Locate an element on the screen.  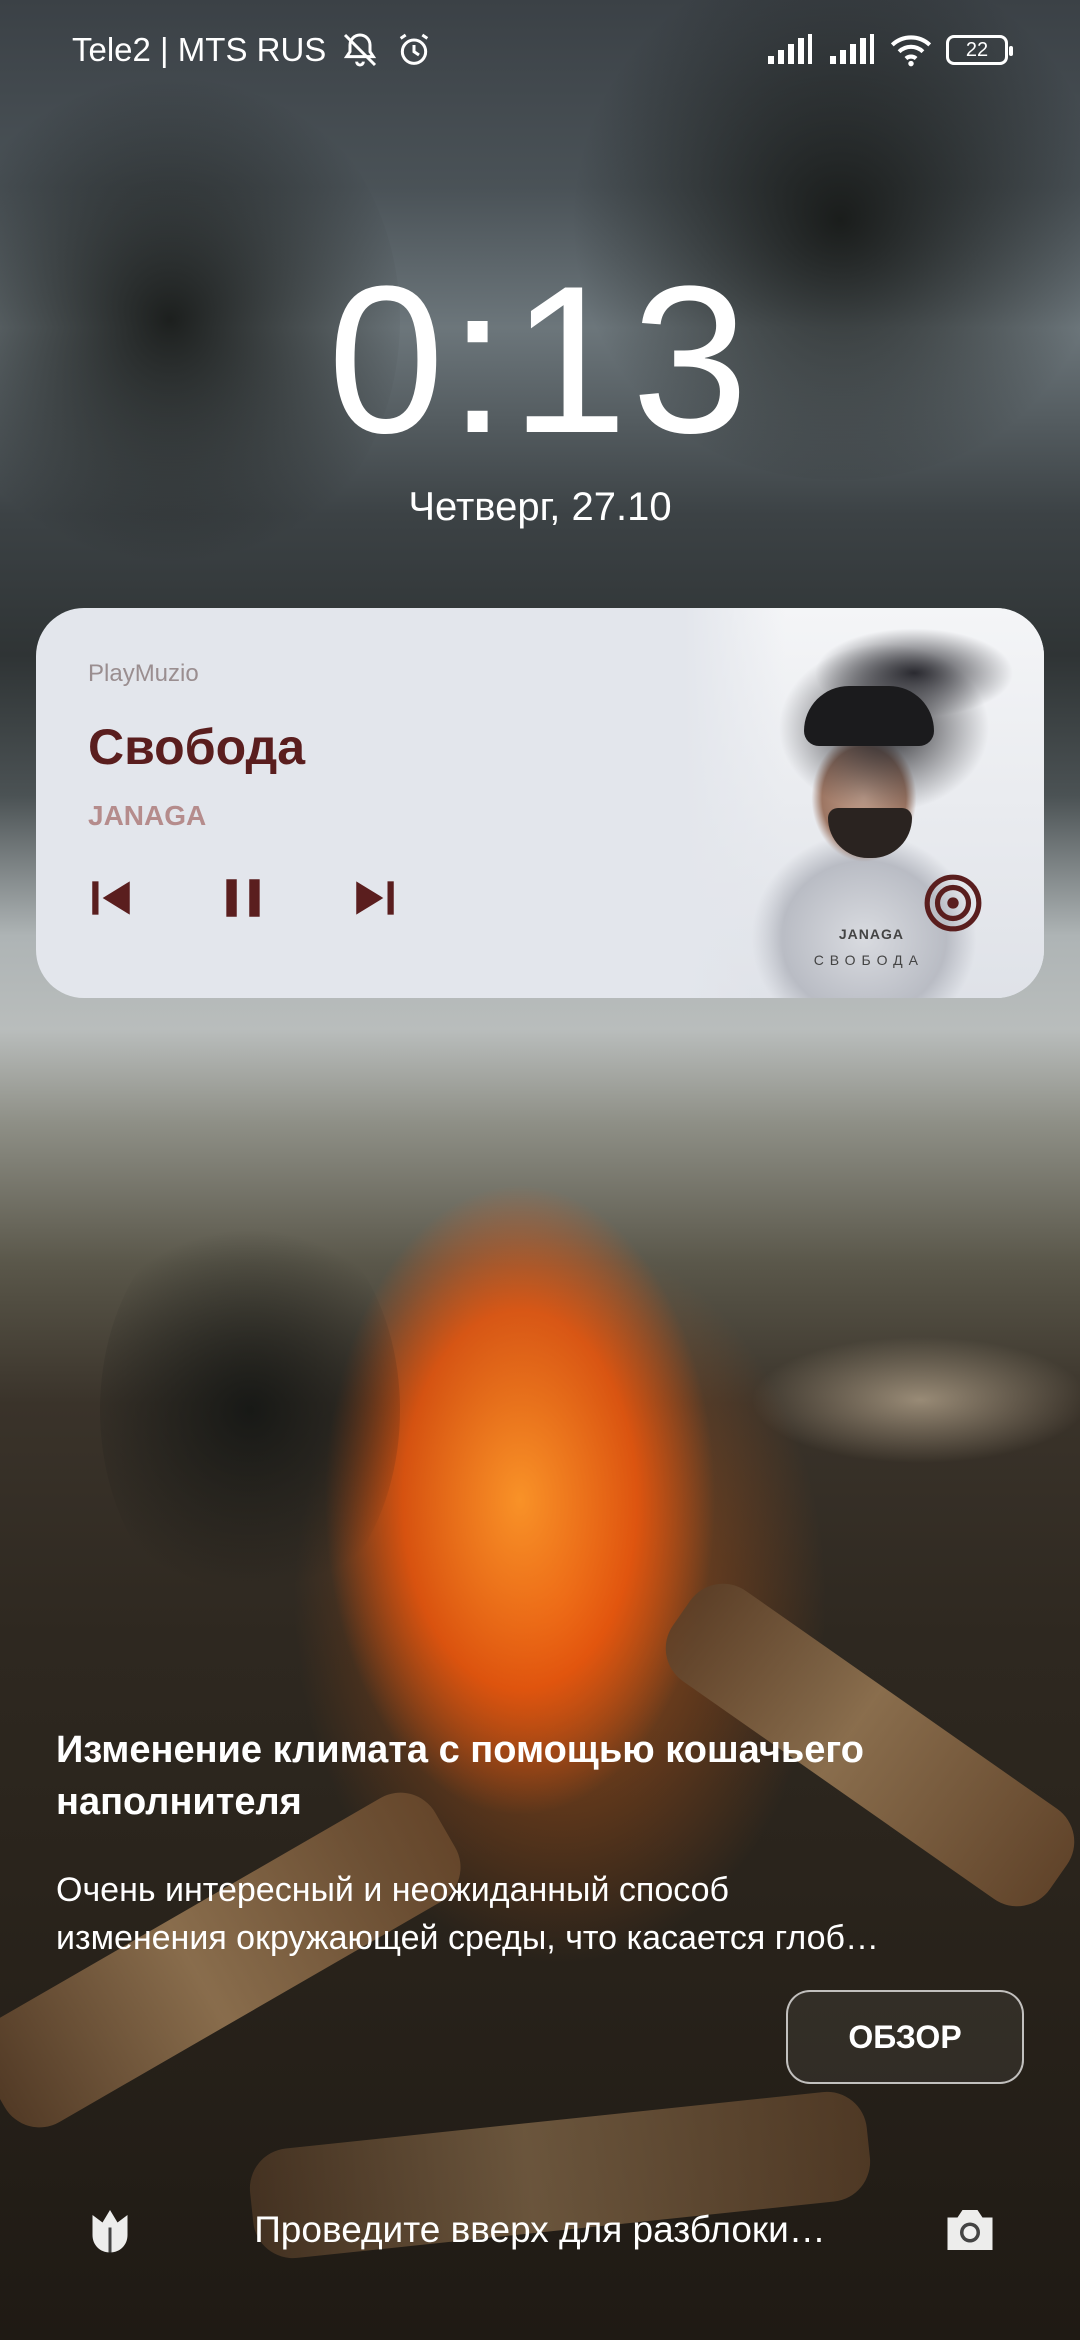
album-art-label: JANAGA is located at coordinates (871, 934).